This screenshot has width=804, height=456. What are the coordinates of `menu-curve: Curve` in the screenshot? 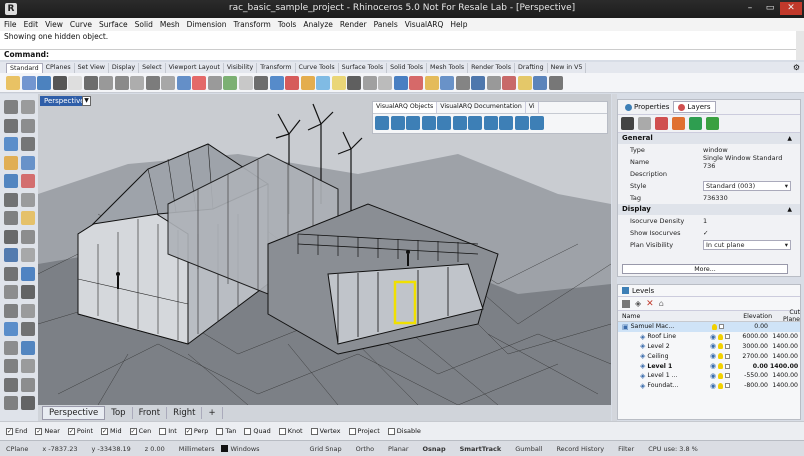 It's located at (81, 24).